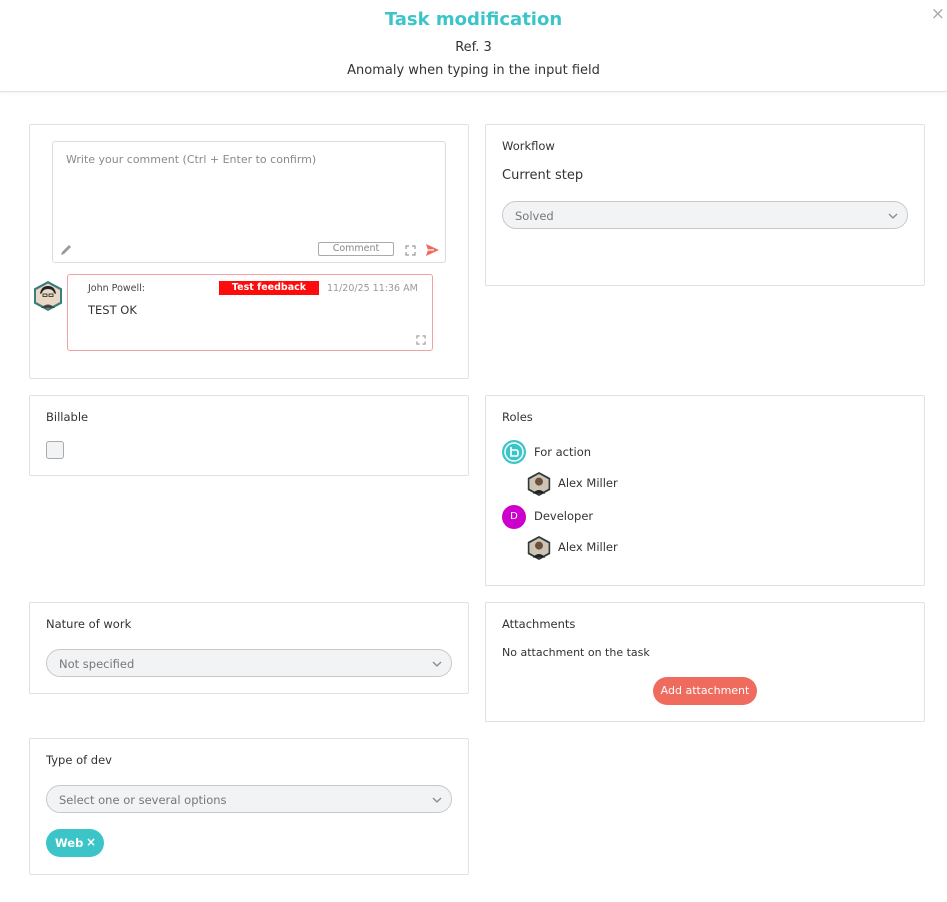 The image size is (947, 902). Describe the element at coordinates (705, 691) in the screenshot. I see `add-attachment-button: Add attachment` at that location.